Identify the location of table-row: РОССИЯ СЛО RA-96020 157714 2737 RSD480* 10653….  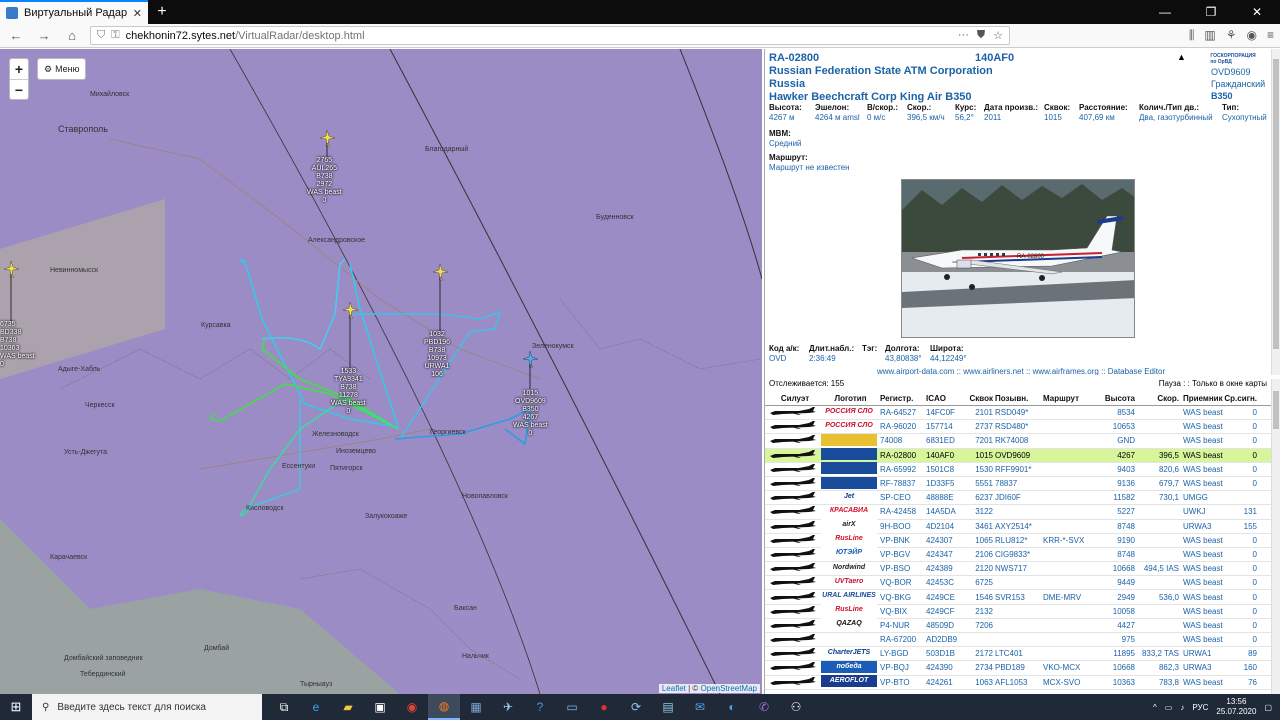
(1018, 427).